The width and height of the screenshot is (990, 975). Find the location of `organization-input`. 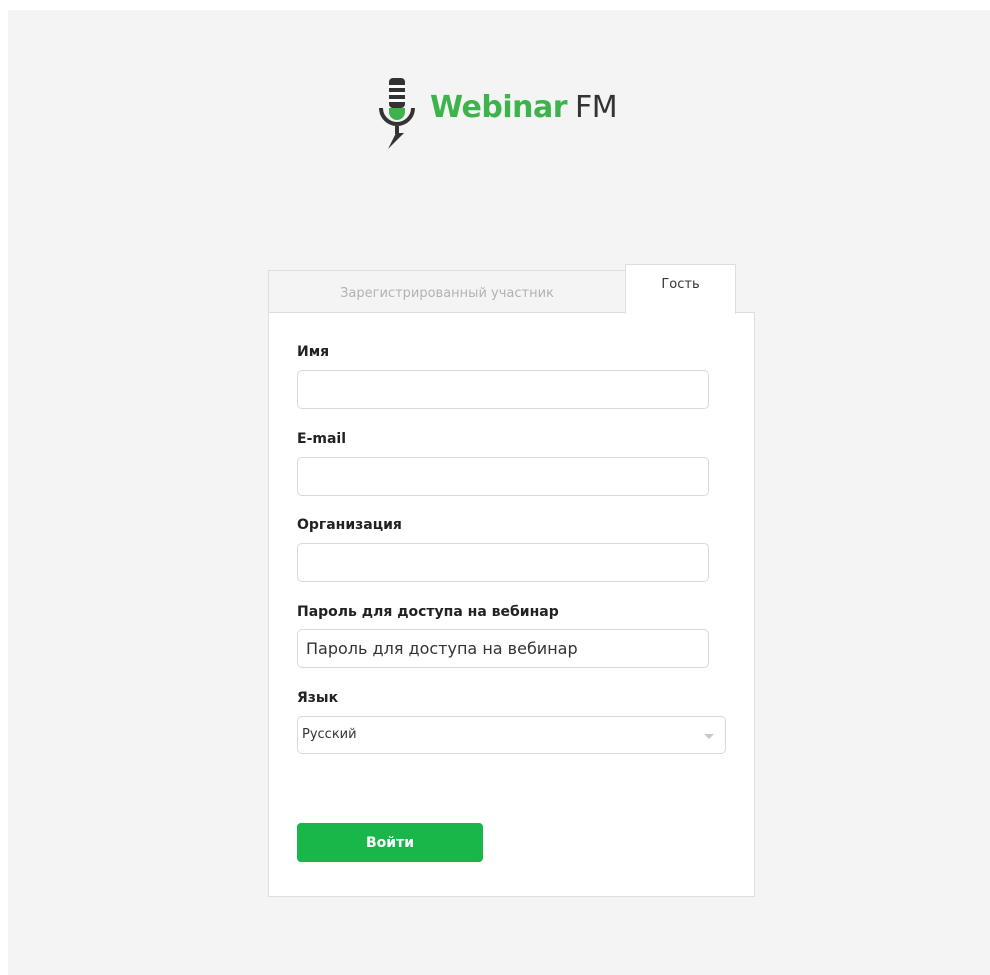

organization-input is located at coordinates (503, 562).